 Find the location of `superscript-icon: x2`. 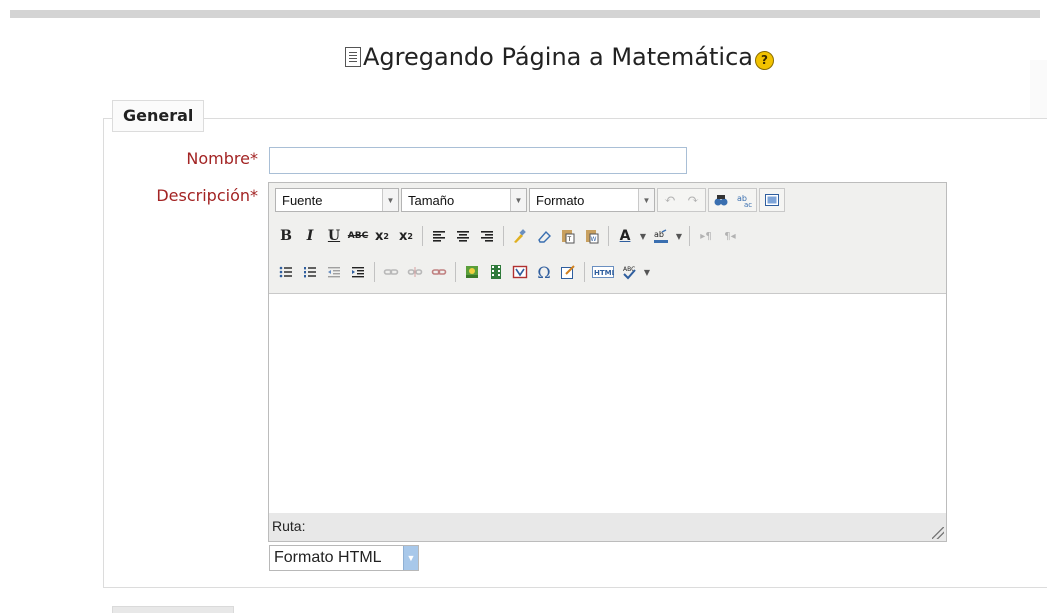

superscript-icon: x2 is located at coordinates (406, 236).